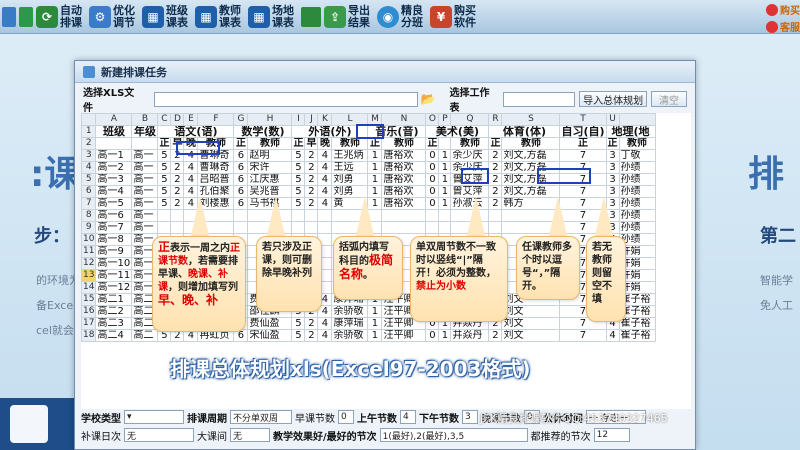 The image size is (800, 450). What do you see at coordinates (404, 119) in the screenshot?
I see `column-header: N` at bounding box center [404, 119].